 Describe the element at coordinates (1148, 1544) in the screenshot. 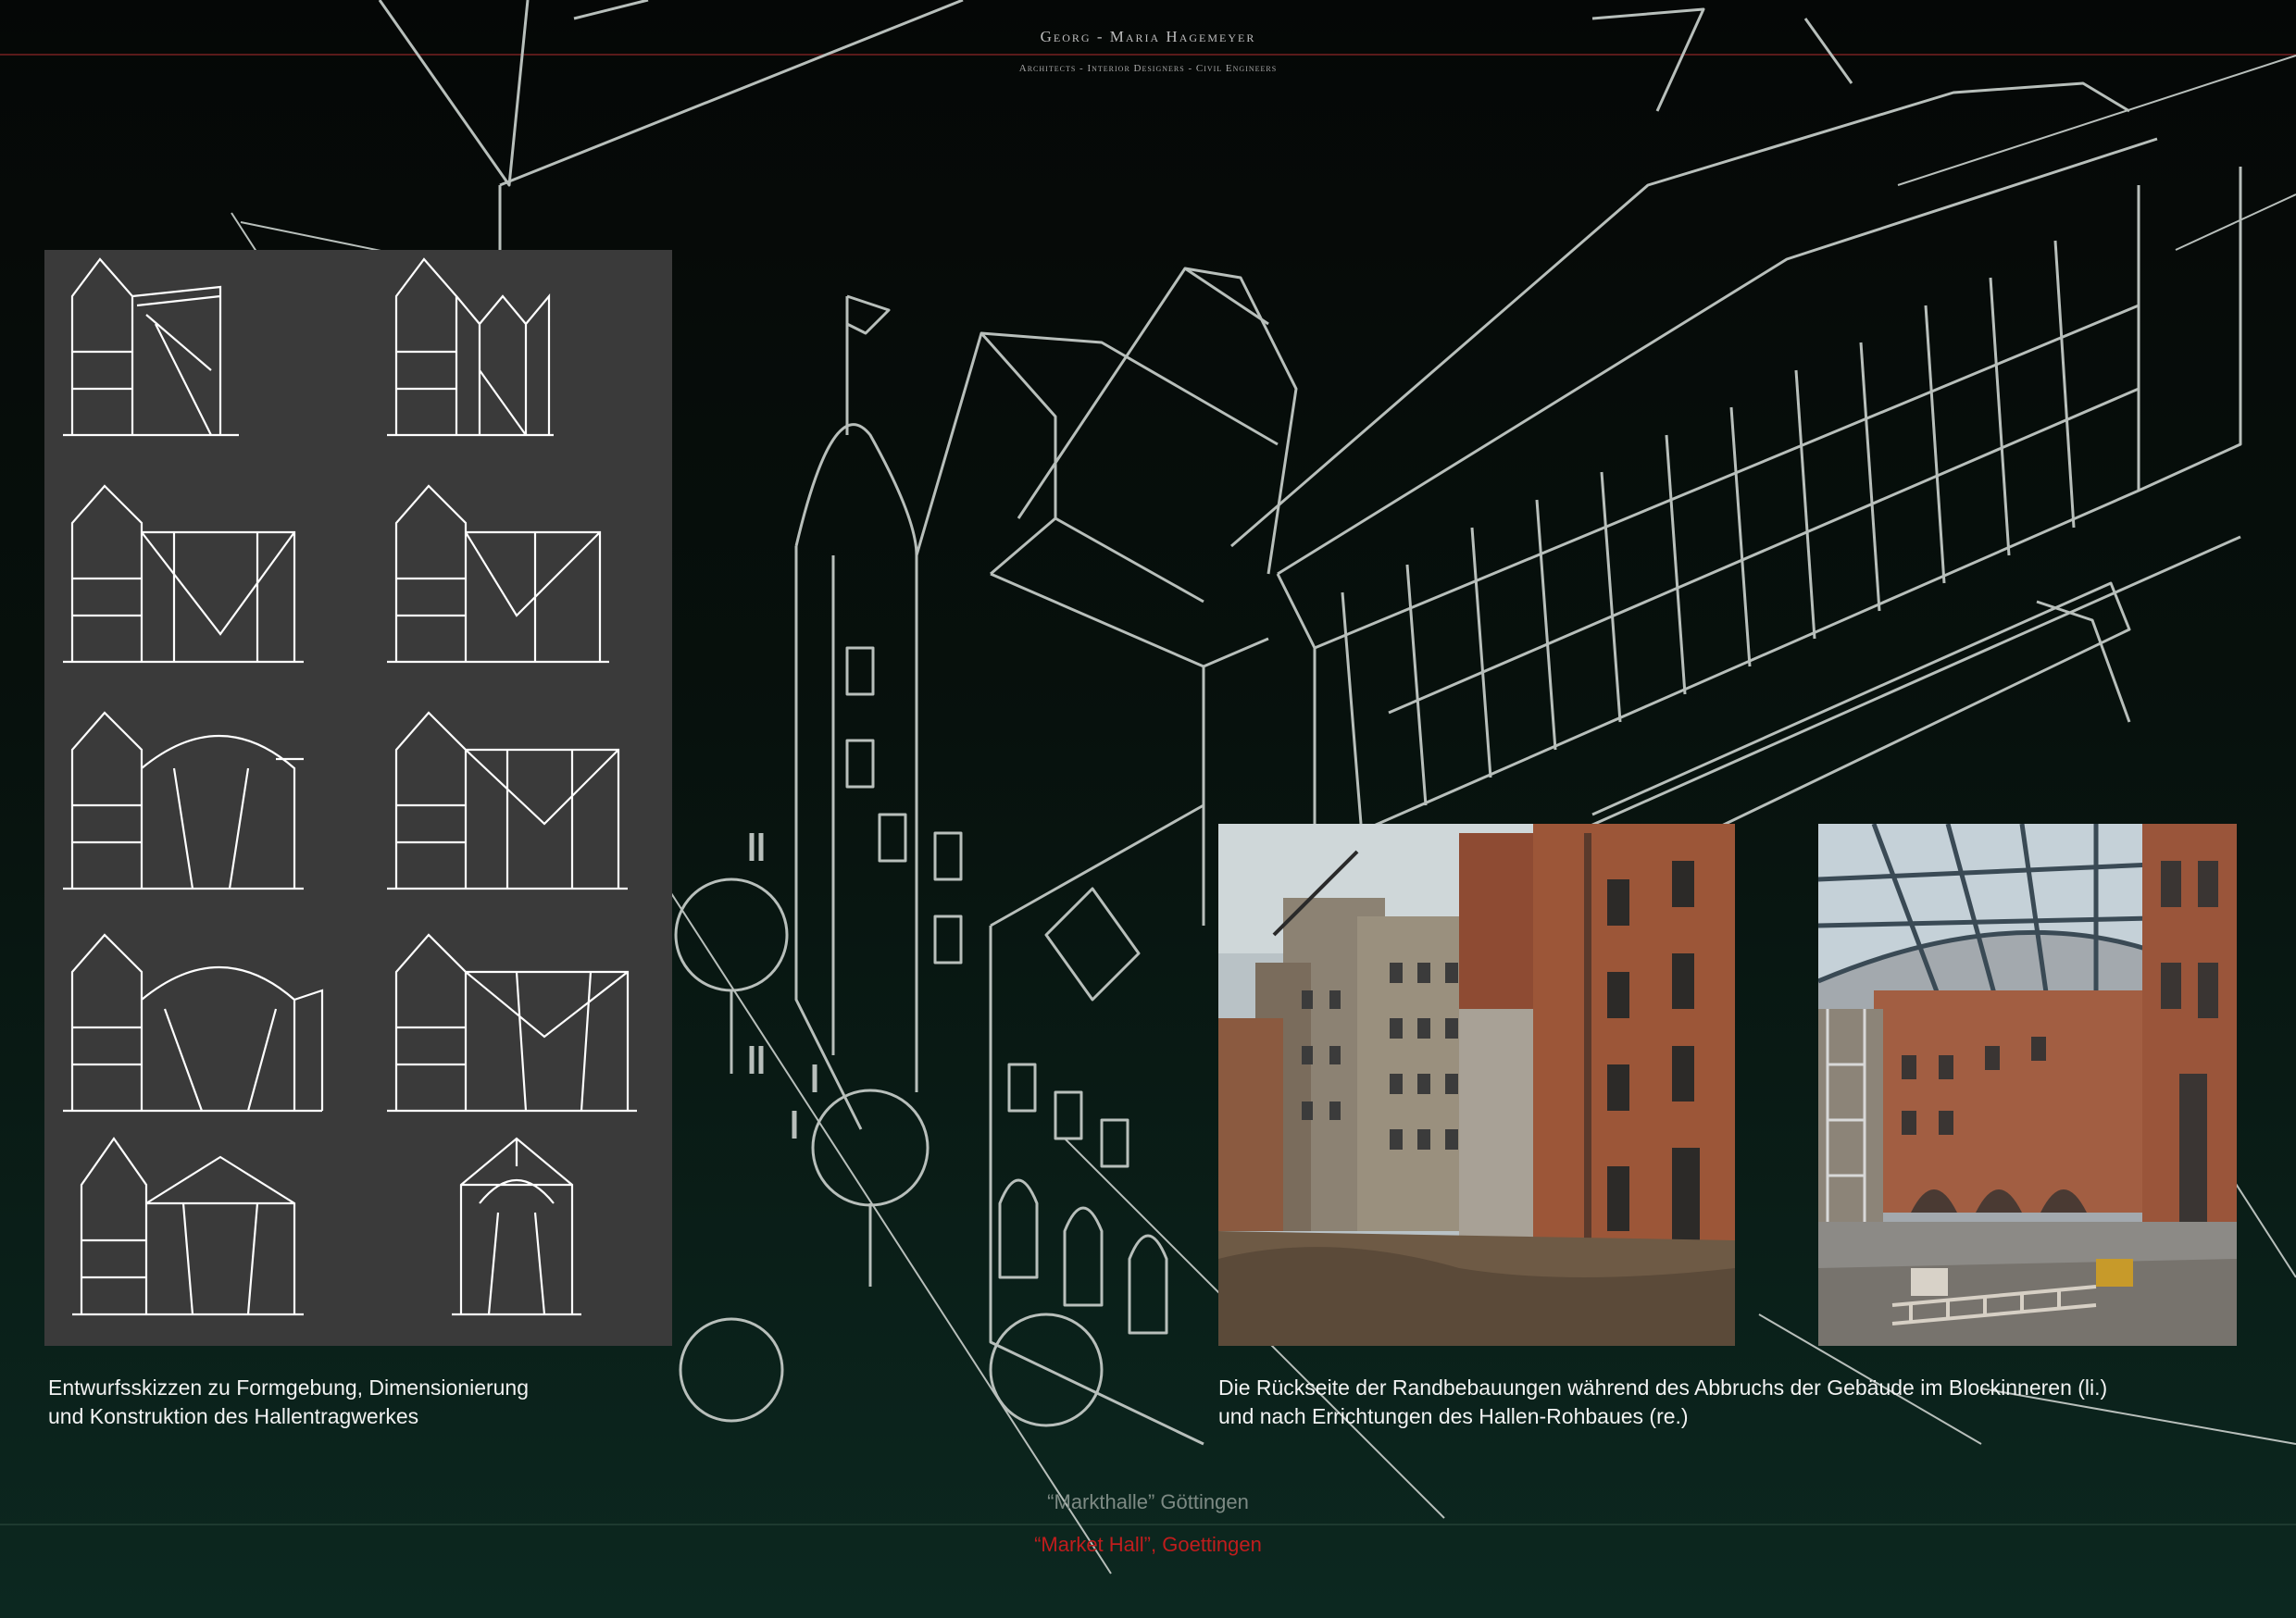

I see `project-title-en: “Market Hall”, Goettingen` at that location.